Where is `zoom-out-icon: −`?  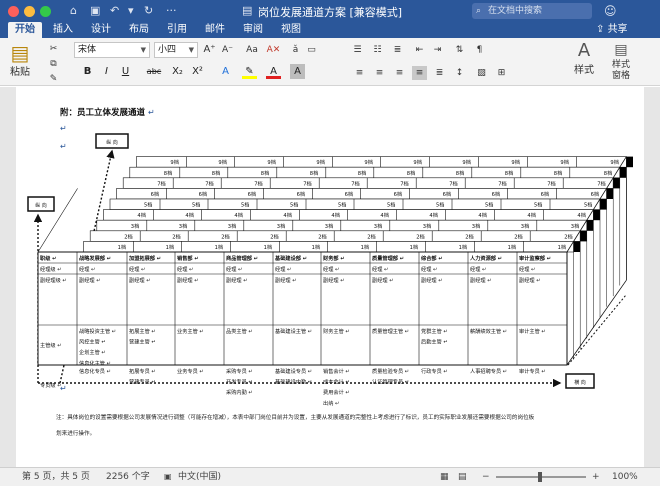
zoom-out-icon: − is located at coordinates (486, 477).